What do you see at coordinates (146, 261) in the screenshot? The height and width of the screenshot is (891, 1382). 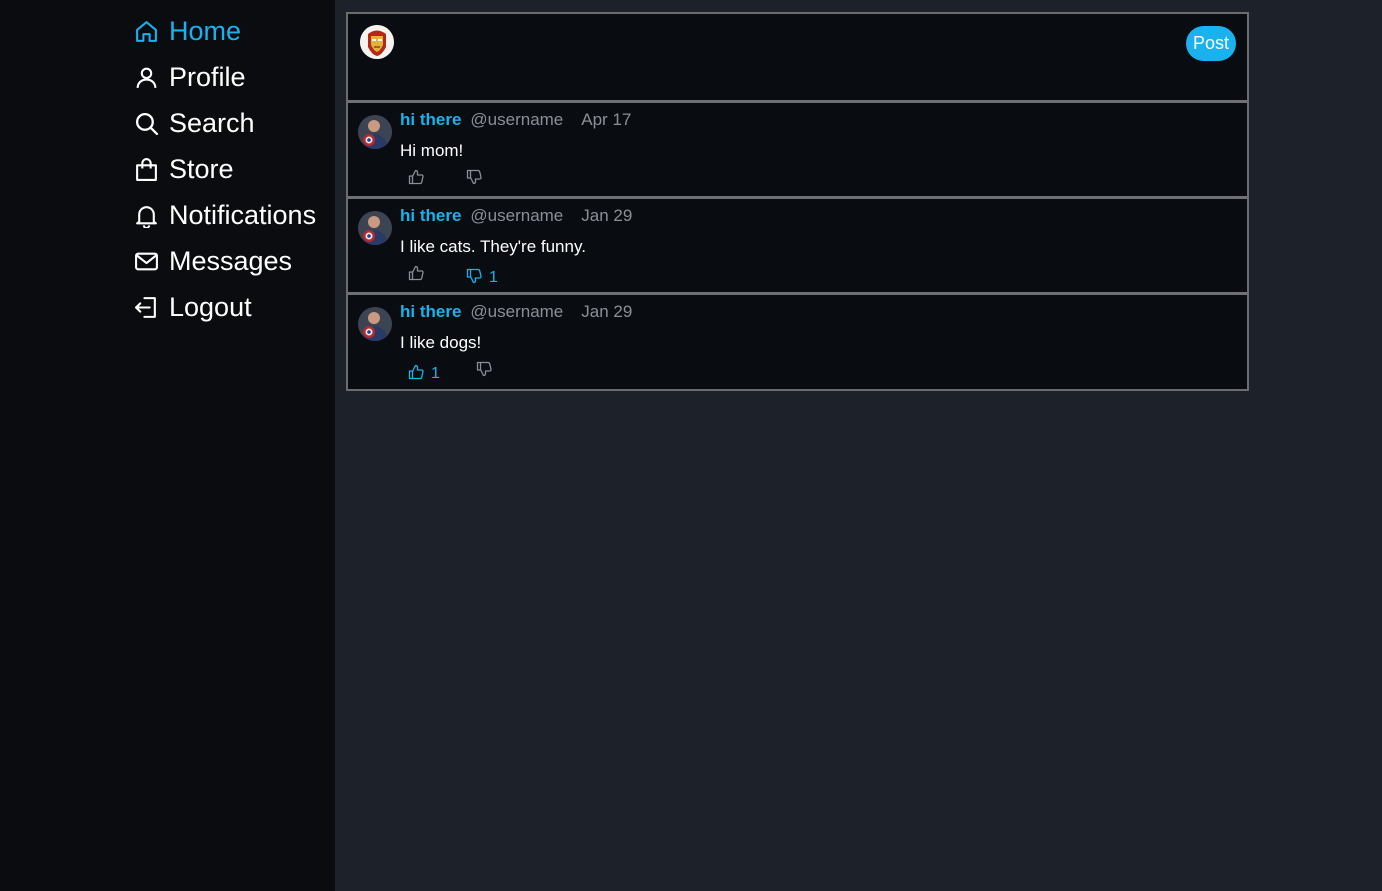 I see `mail-icon` at bounding box center [146, 261].